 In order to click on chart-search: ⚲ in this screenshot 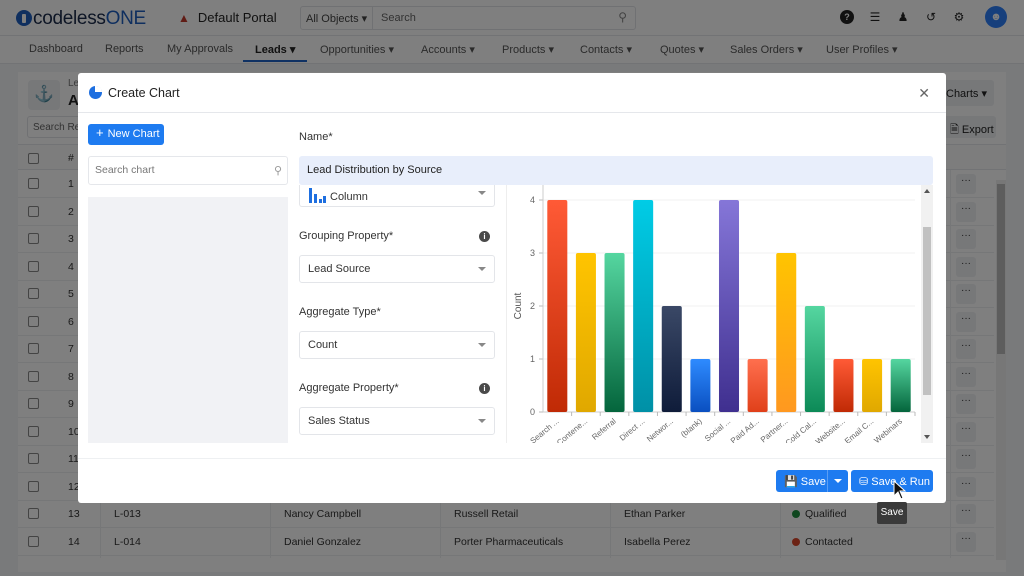, I will do `click(188, 170)`.